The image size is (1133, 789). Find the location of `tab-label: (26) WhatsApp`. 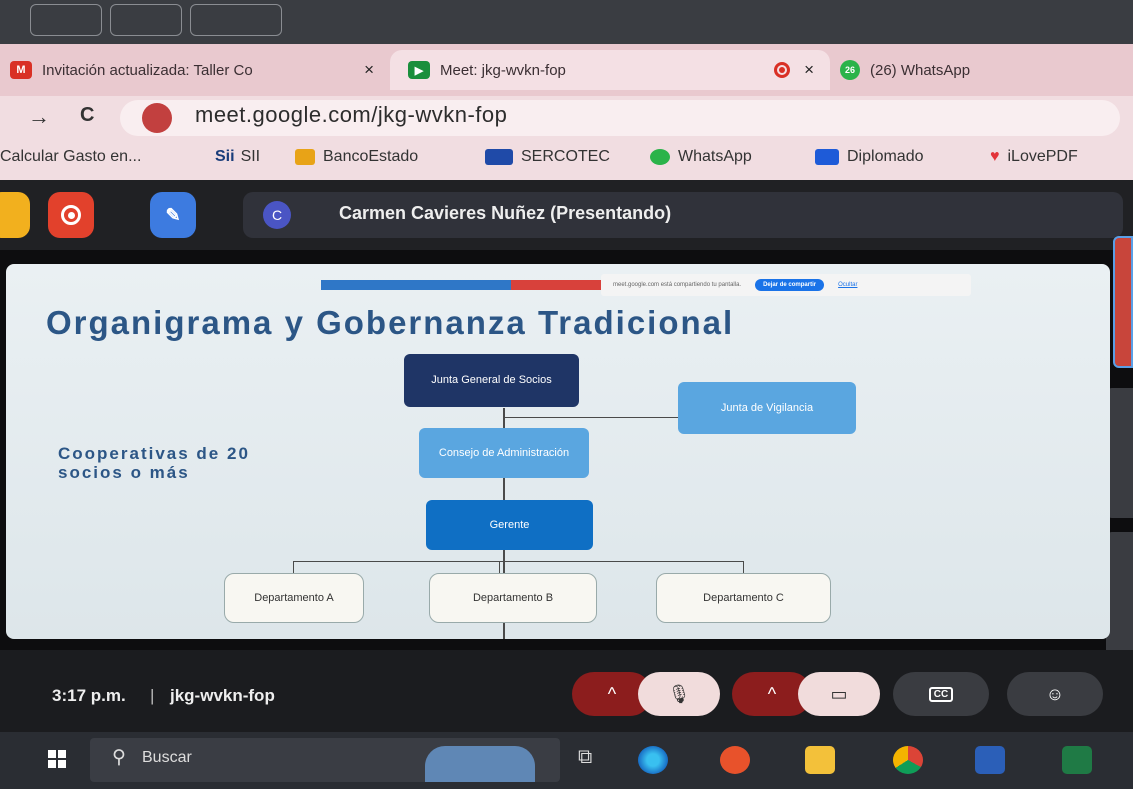

tab-label: (26) WhatsApp is located at coordinates (920, 70).